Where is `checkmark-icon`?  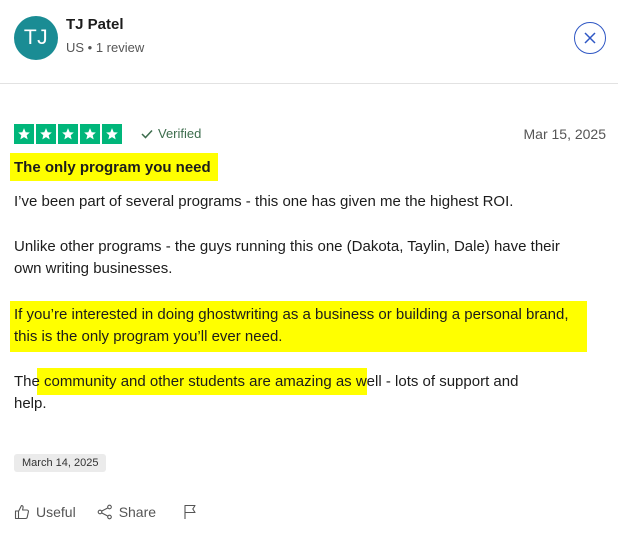
checkmark-icon is located at coordinates (147, 134).